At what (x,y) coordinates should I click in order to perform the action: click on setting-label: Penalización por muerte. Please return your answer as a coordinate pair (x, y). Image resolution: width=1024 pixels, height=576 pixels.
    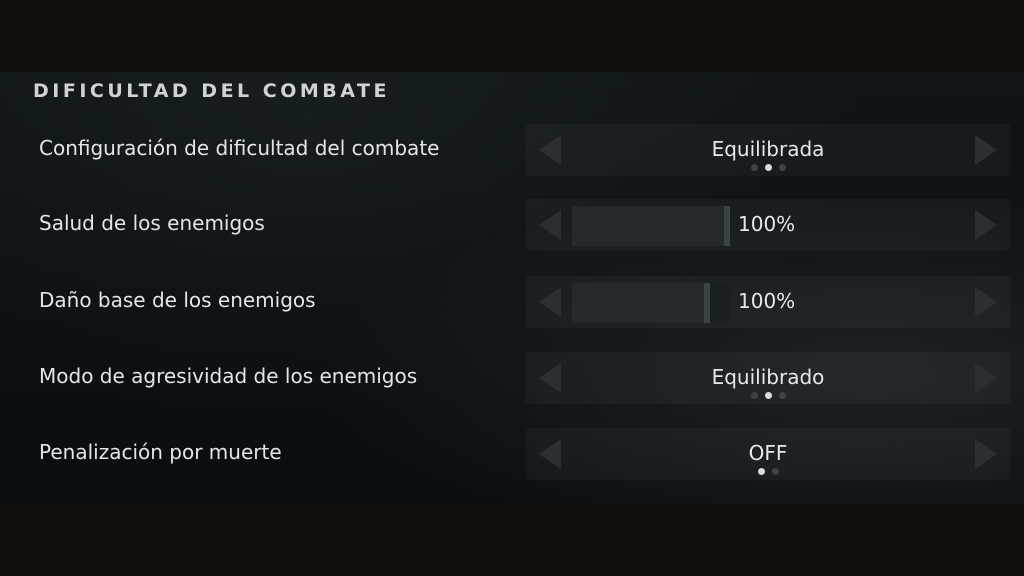
    Looking at the image, I should click on (160, 452).